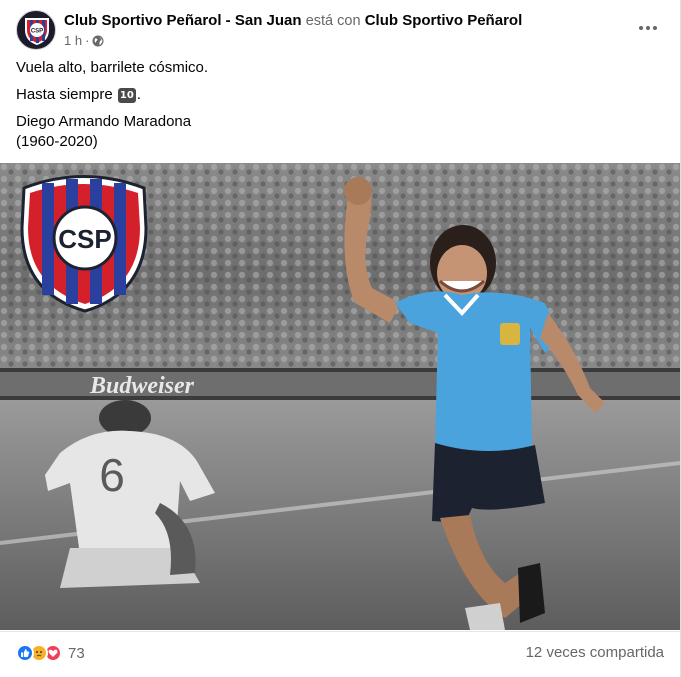 Image resolution: width=681 pixels, height=677 pixels. I want to click on message-line-2-text: Hasta siempre, so click(64, 94).